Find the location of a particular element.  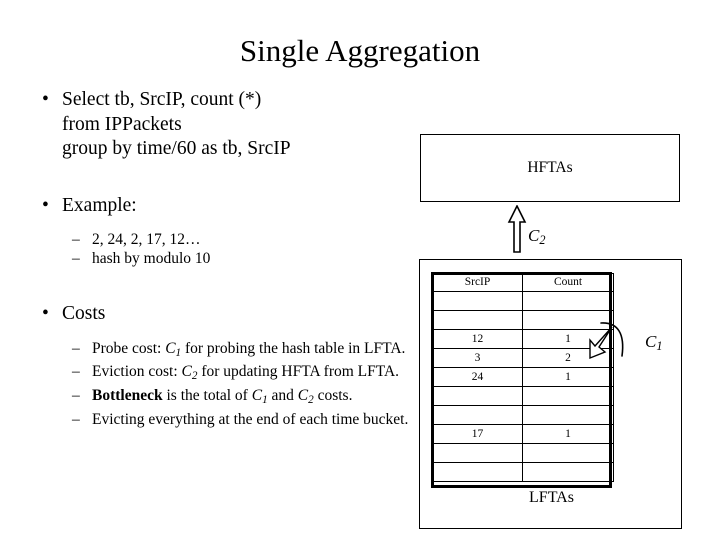

page-title: Single Aggregation is located at coordinates (360, 50).